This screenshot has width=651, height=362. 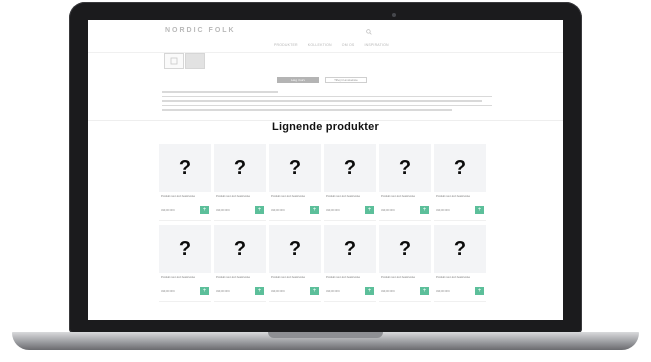 What do you see at coordinates (394, 15) in the screenshot?
I see `camera-icon` at bounding box center [394, 15].